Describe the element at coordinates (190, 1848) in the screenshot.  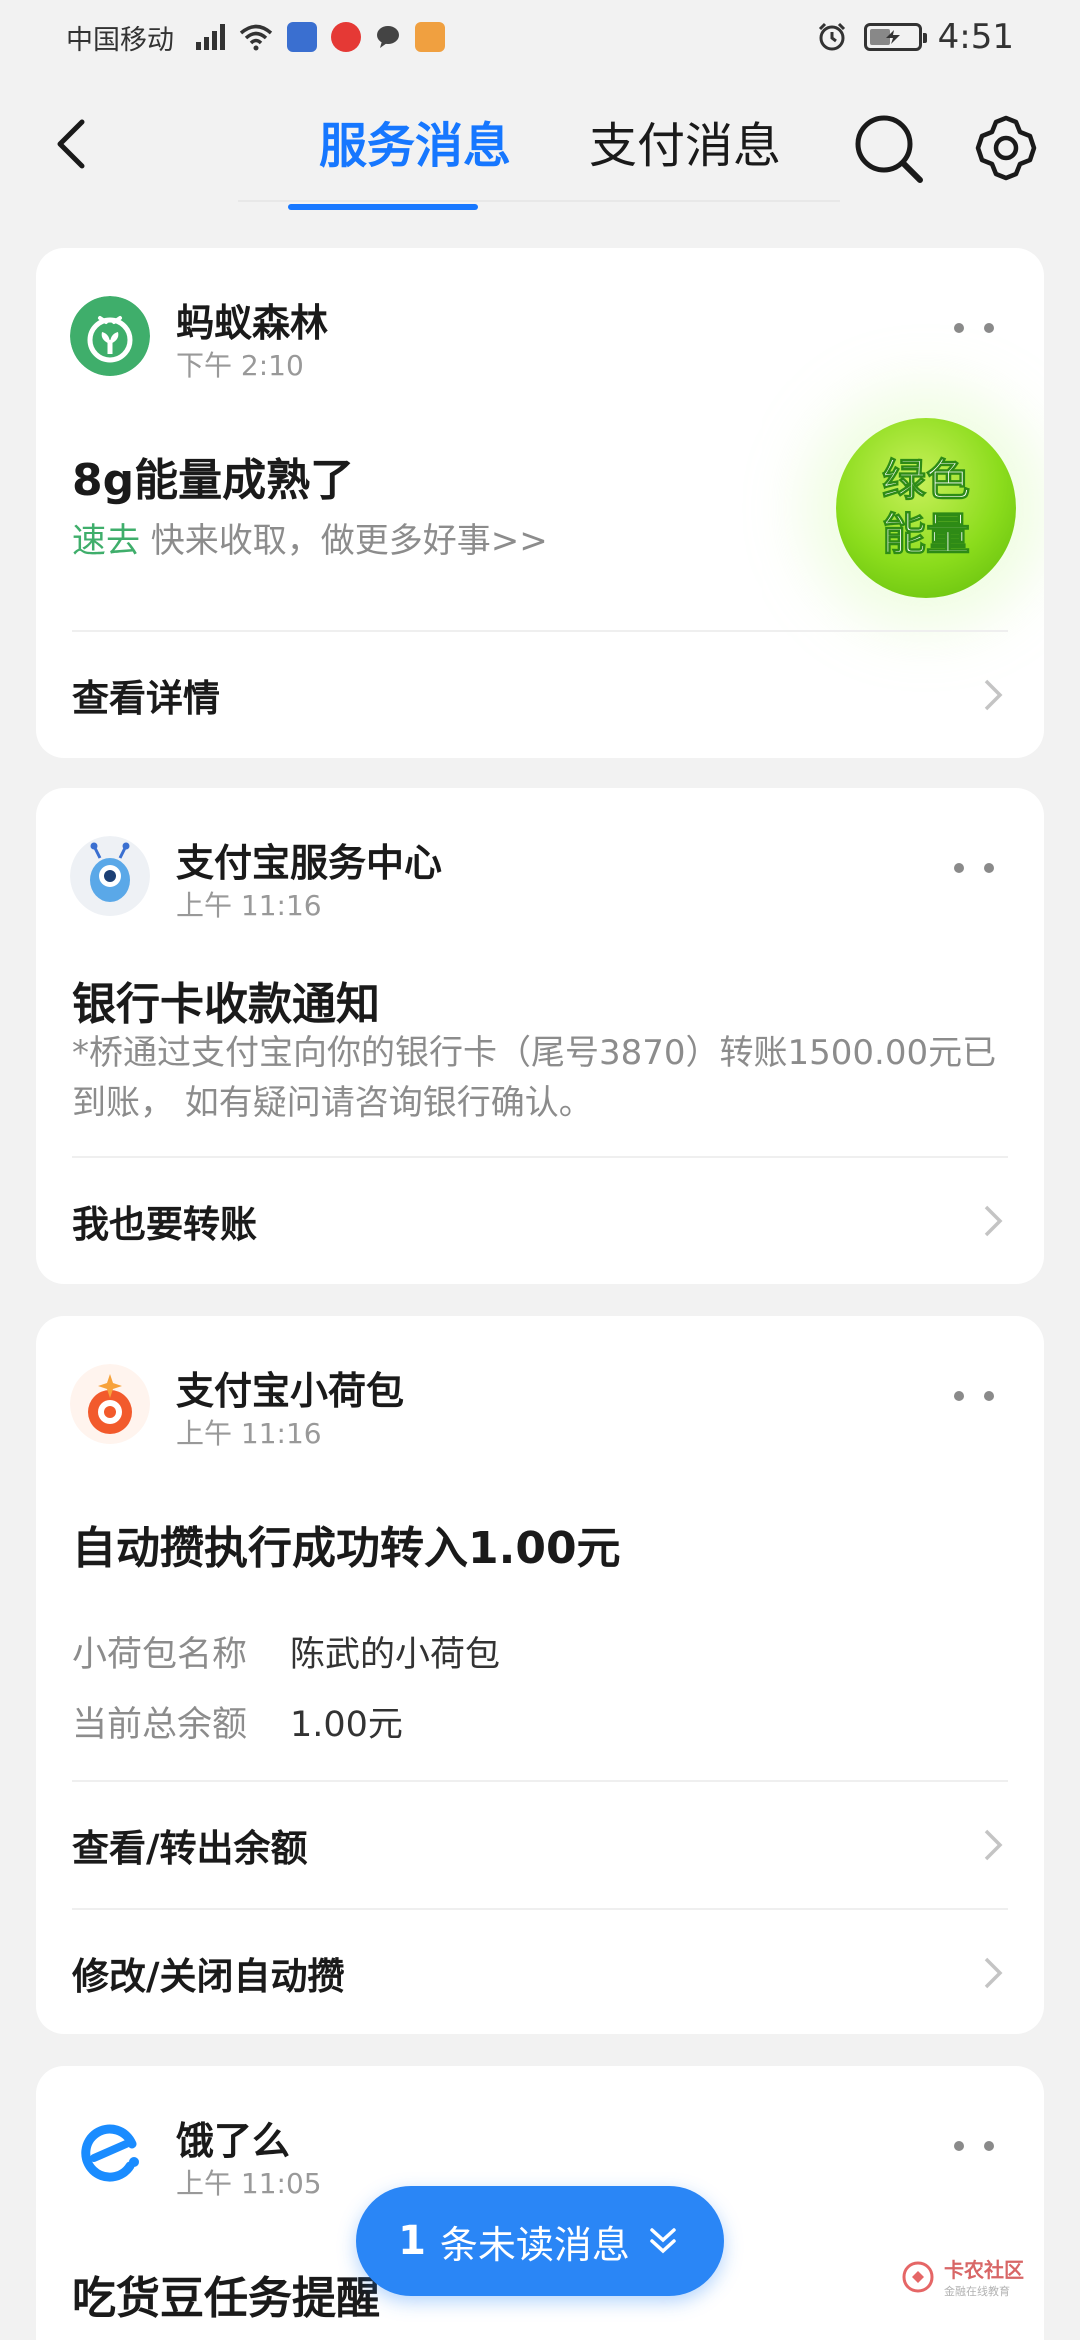
I see `action-label: 查看/转出余额` at that location.